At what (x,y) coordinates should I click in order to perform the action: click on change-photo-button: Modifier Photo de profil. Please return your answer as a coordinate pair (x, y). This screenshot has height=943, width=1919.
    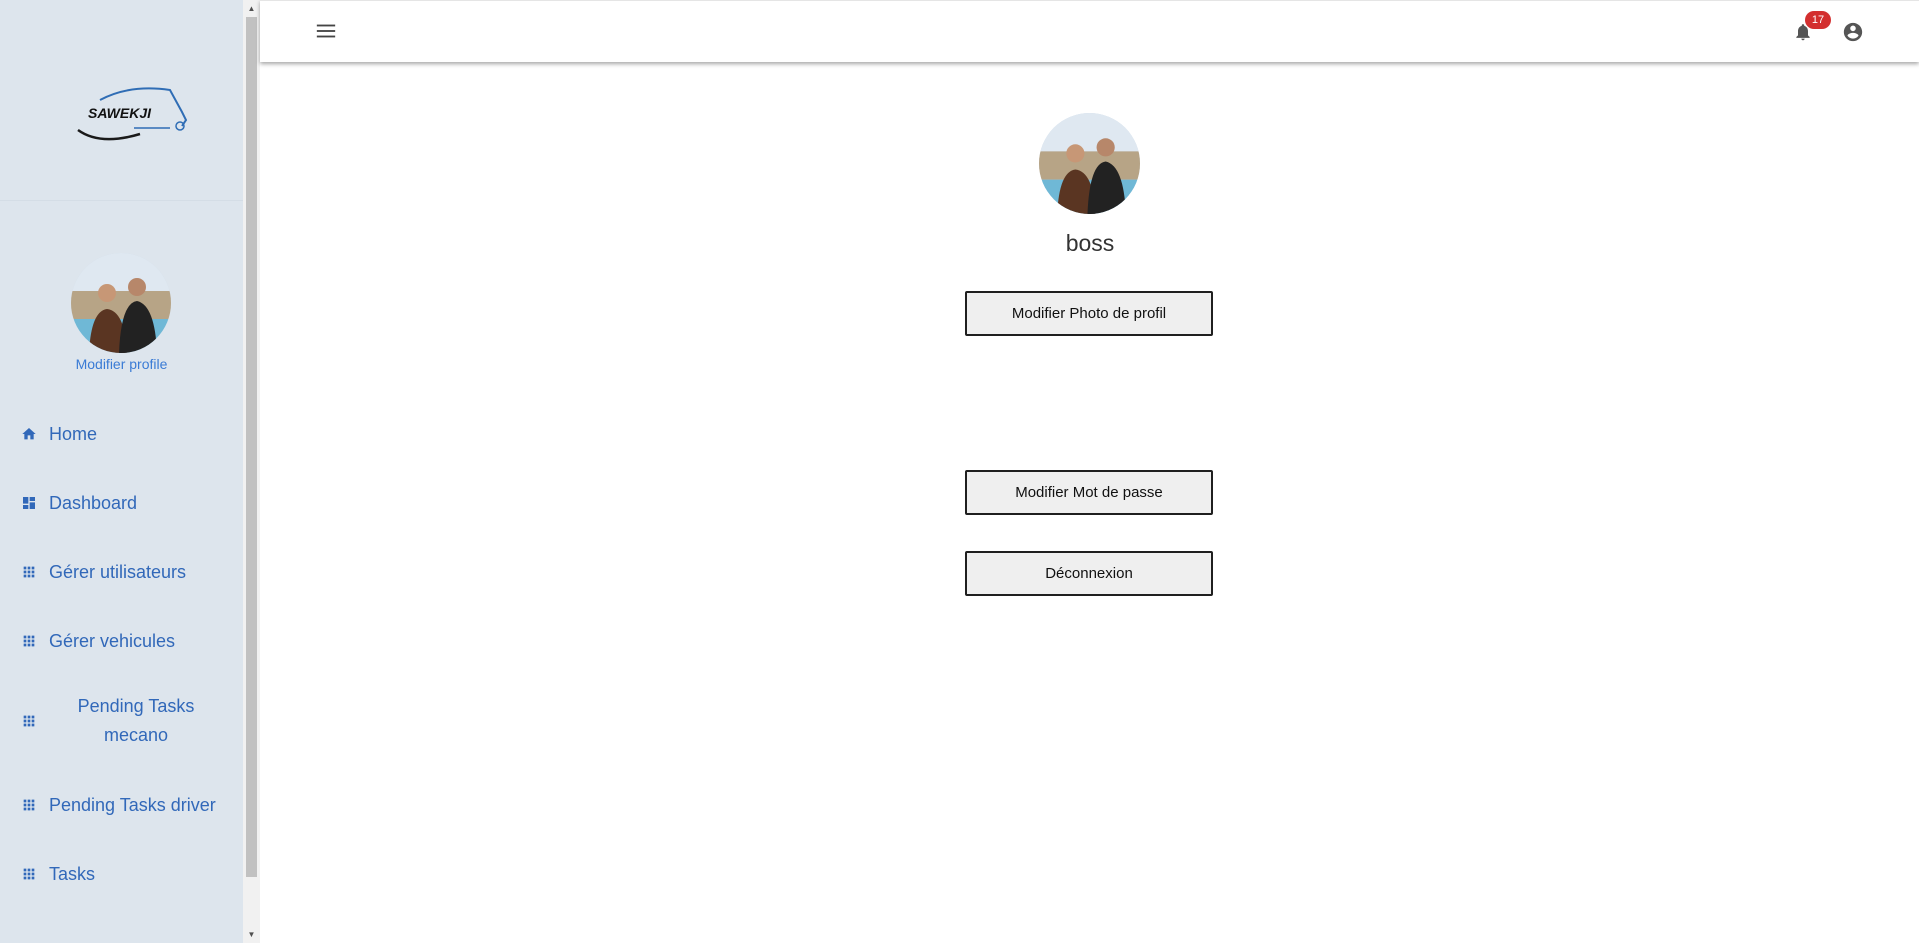
    Looking at the image, I should click on (1089, 313).